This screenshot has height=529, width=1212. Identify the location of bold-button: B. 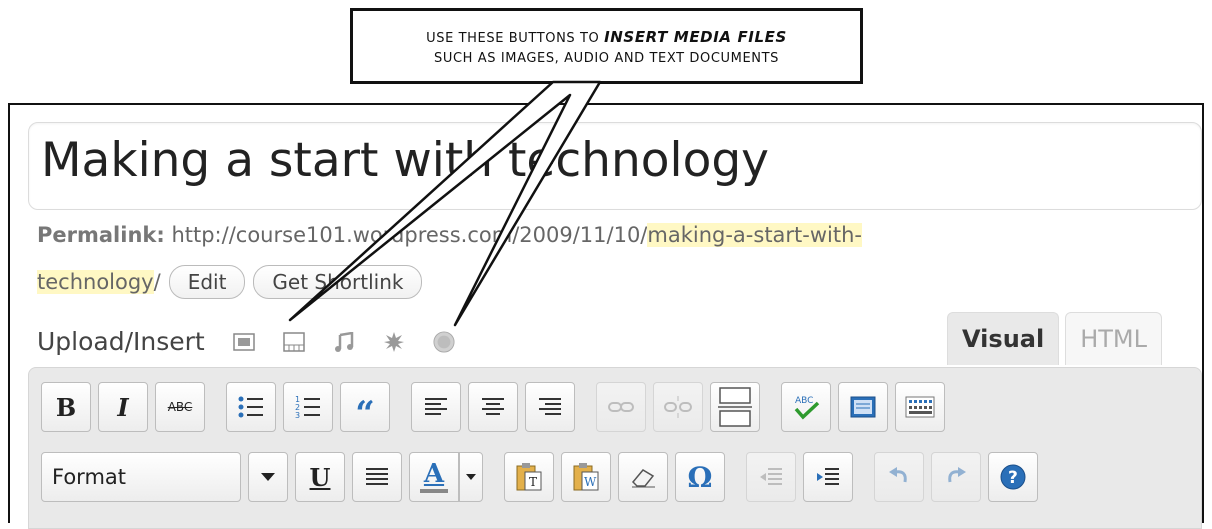
(66, 407).